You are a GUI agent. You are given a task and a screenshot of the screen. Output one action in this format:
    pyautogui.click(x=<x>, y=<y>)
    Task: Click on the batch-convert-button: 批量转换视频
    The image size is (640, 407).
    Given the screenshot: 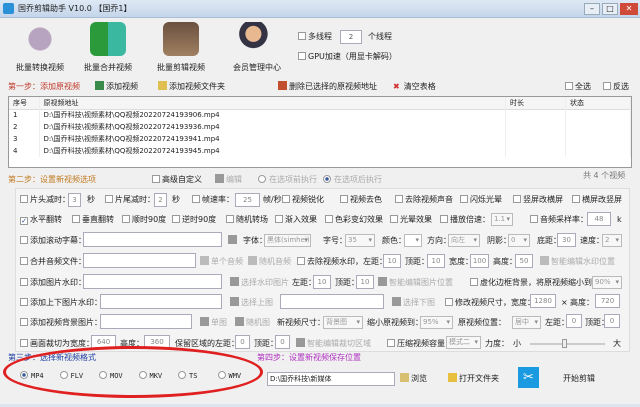 What is the action you would take?
    pyautogui.click(x=40, y=47)
    